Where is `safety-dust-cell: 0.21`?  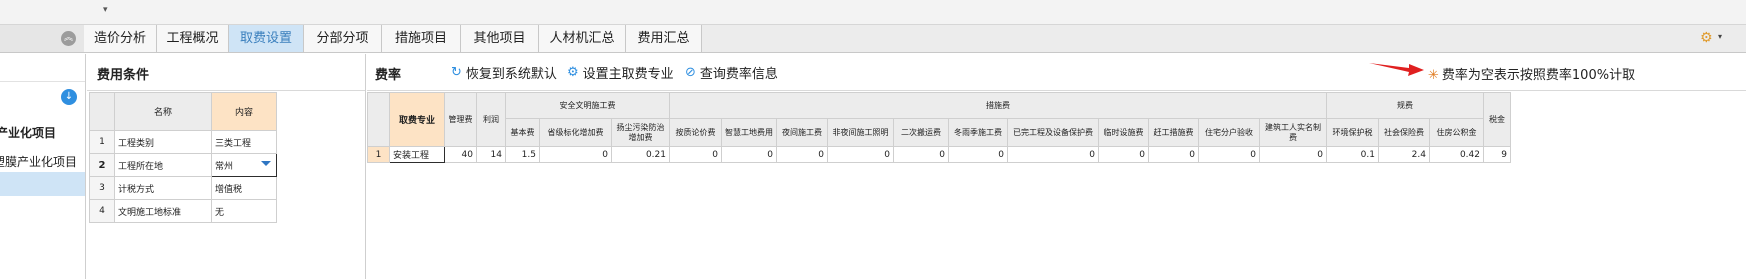
safety-dust-cell: 0.21 is located at coordinates (640, 154).